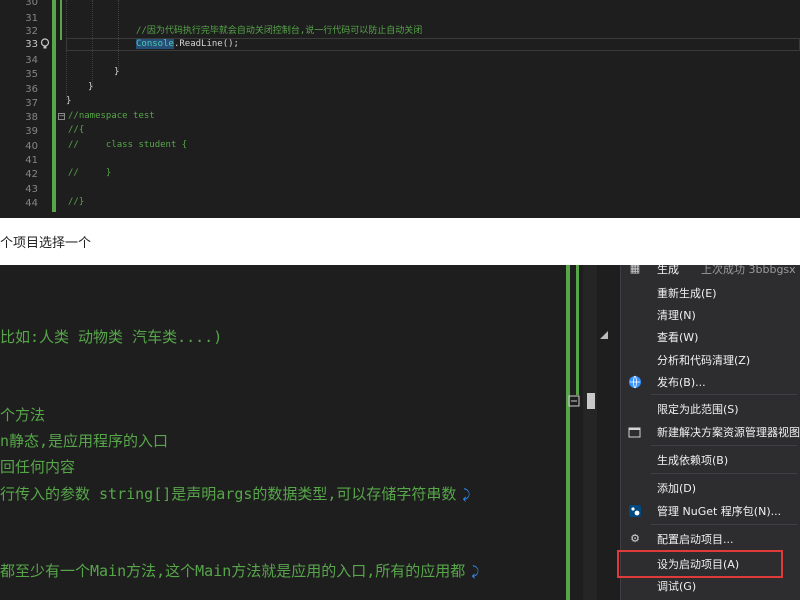 The image size is (800, 600). I want to click on menu-item-scope: 限定为此范围(S), so click(710, 409).